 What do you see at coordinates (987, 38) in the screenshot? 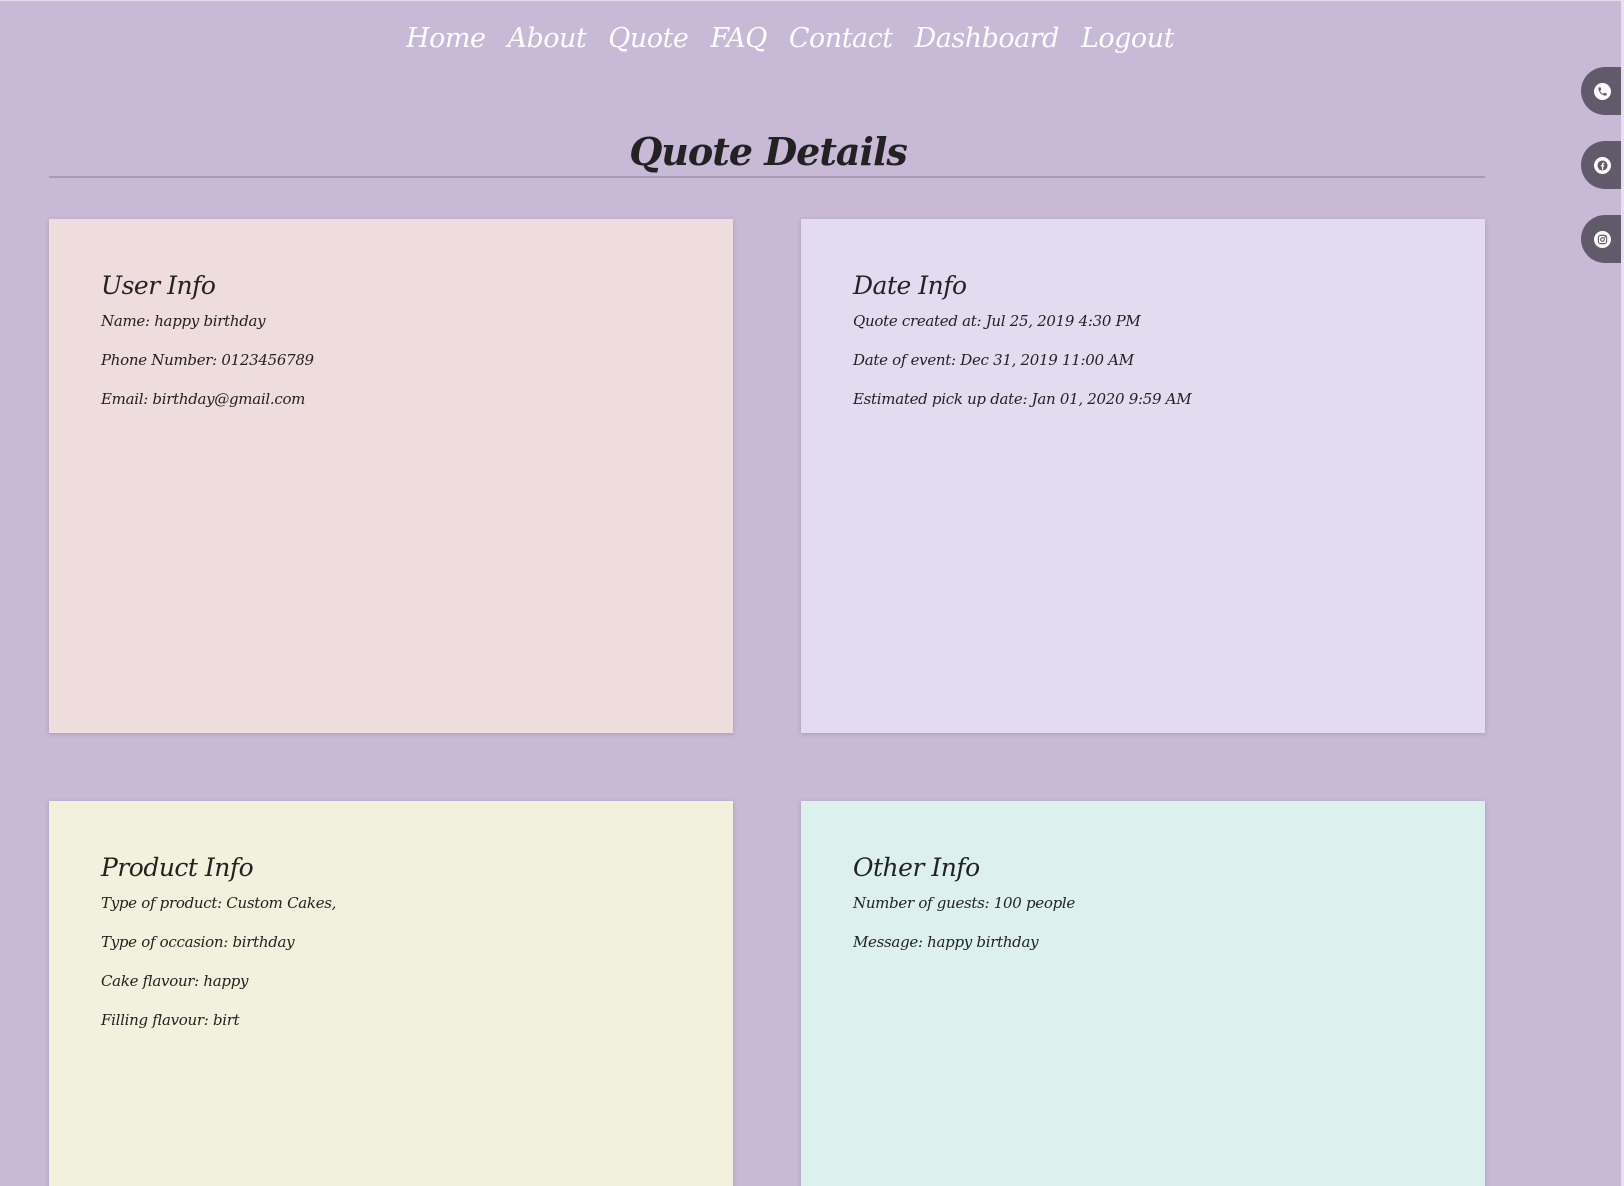
I see `nav-dashboard-link: Dashboard` at bounding box center [987, 38].